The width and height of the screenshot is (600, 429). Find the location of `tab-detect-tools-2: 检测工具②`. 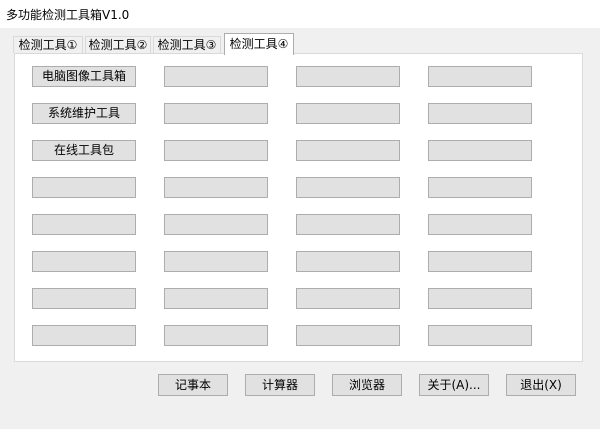

tab-detect-tools-2: 检测工具② is located at coordinates (118, 44).